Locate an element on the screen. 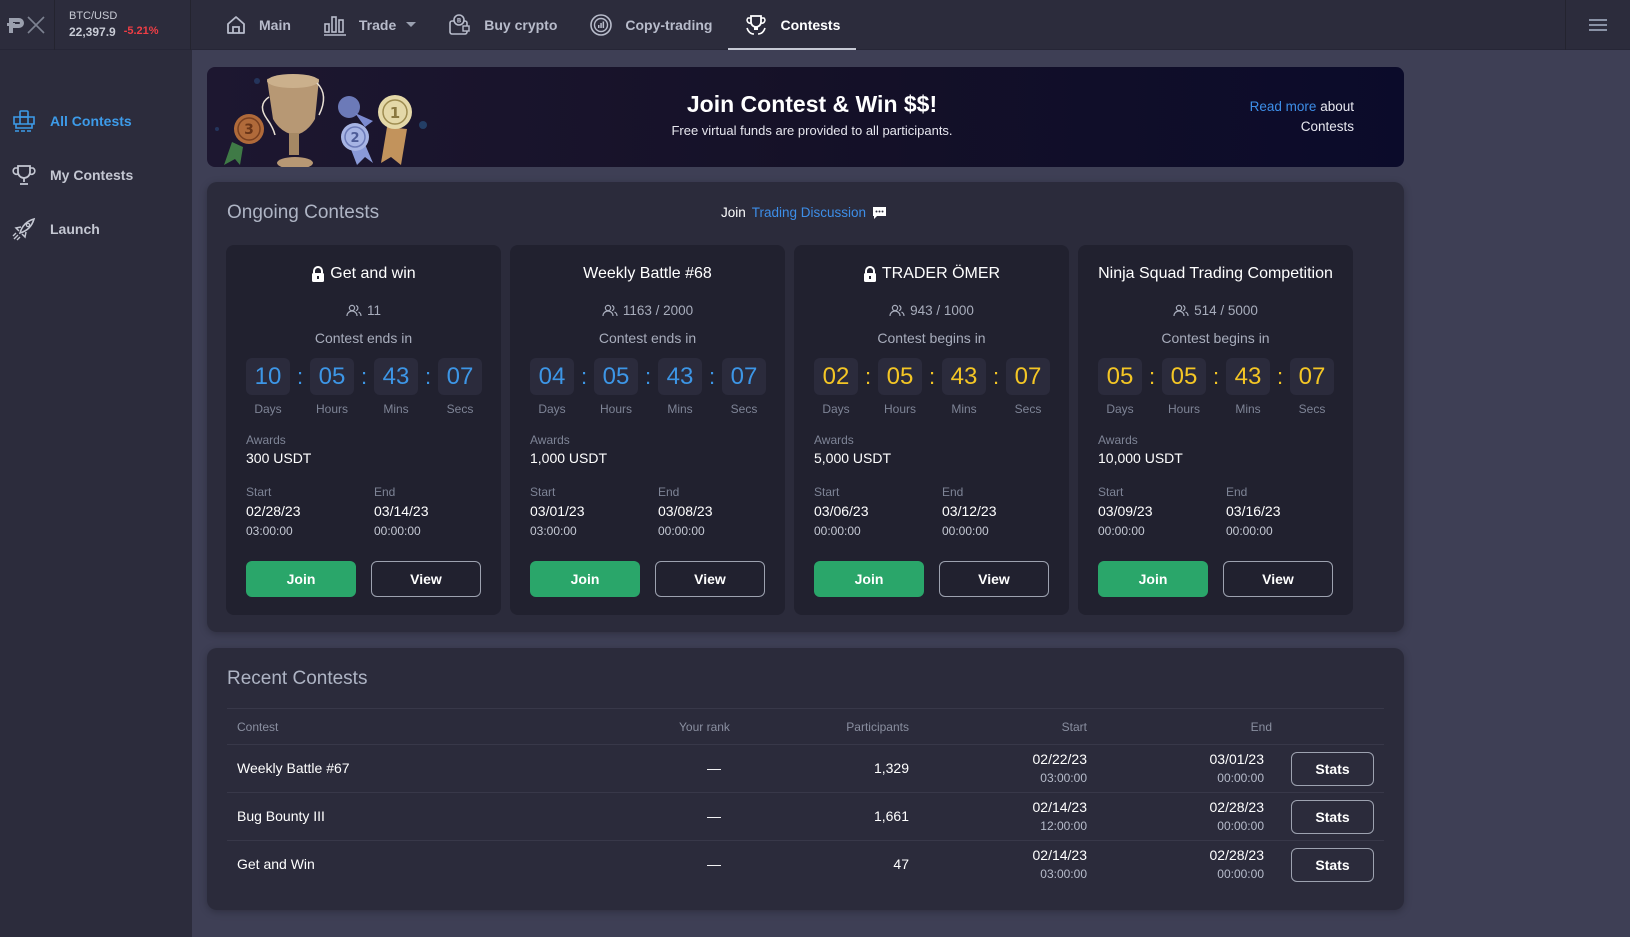 This screenshot has width=1630, height=937. logo is located at coordinates (27, 25).